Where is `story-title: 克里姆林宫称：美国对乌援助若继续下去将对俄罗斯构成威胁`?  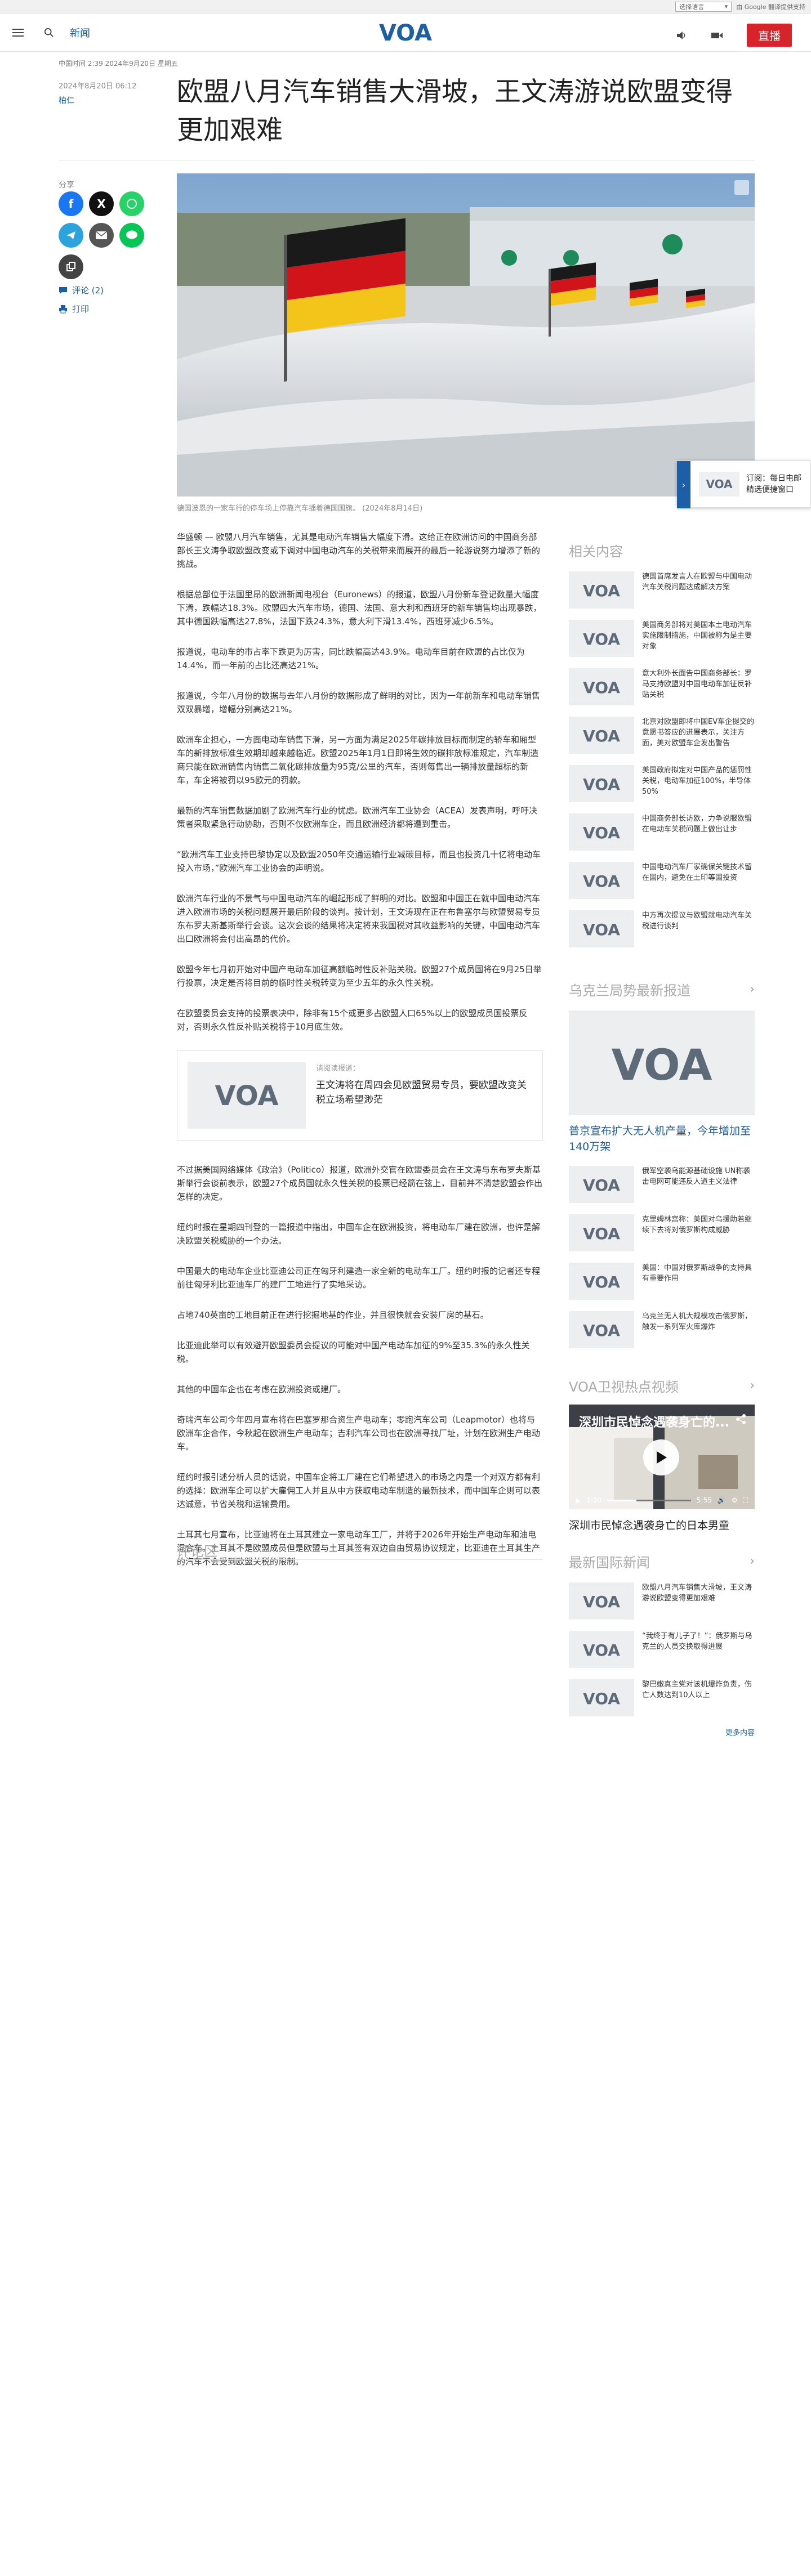
story-title: 克里姆林宫称：美国对乌援助若继续下去将对俄罗斯构成威胁 is located at coordinates (698, 1232).